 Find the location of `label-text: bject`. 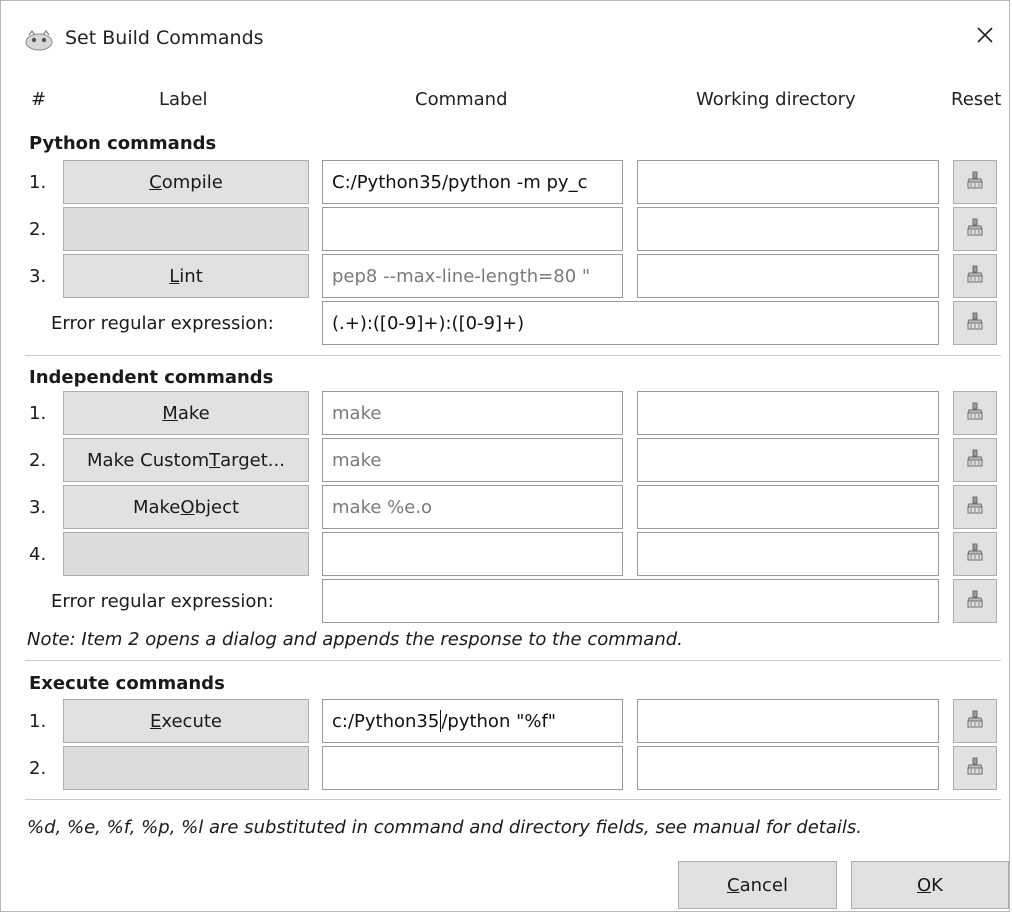

label-text: bject is located at coordinates (217, 507).